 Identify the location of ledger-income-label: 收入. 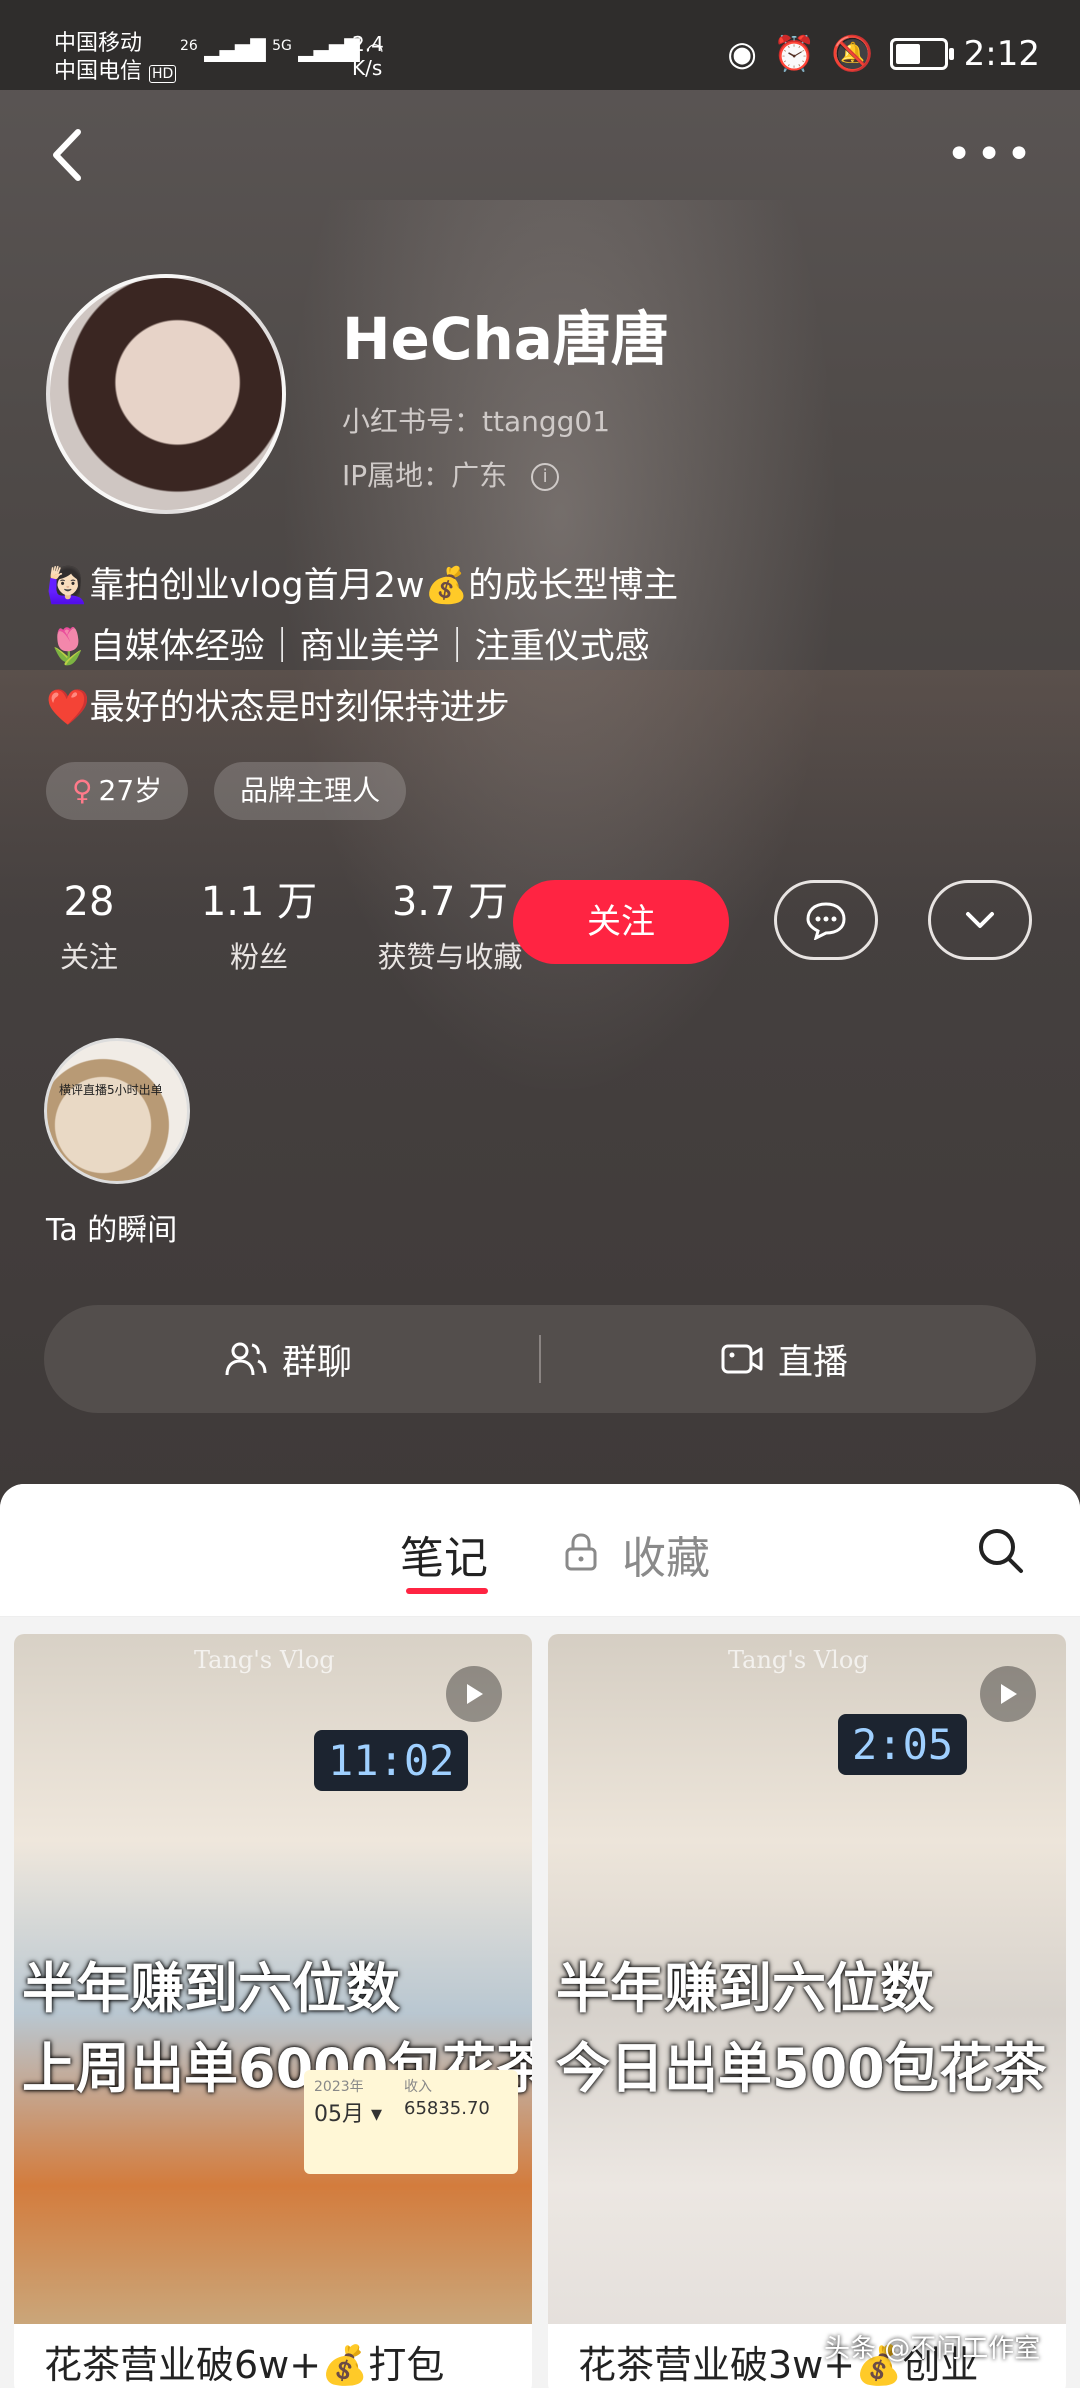
(418, 2087).